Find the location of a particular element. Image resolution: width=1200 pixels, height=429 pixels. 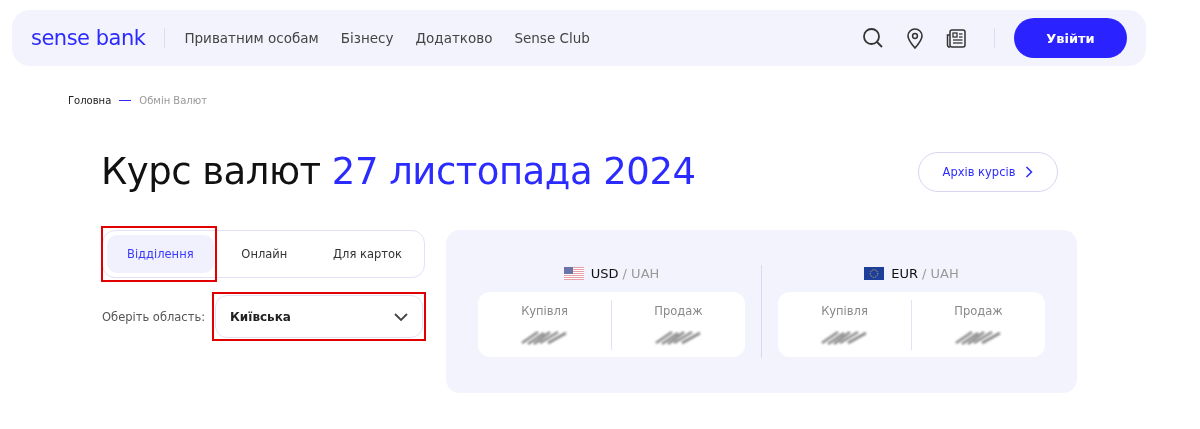

chevron-down-icon is located at coordinates (401, 316).